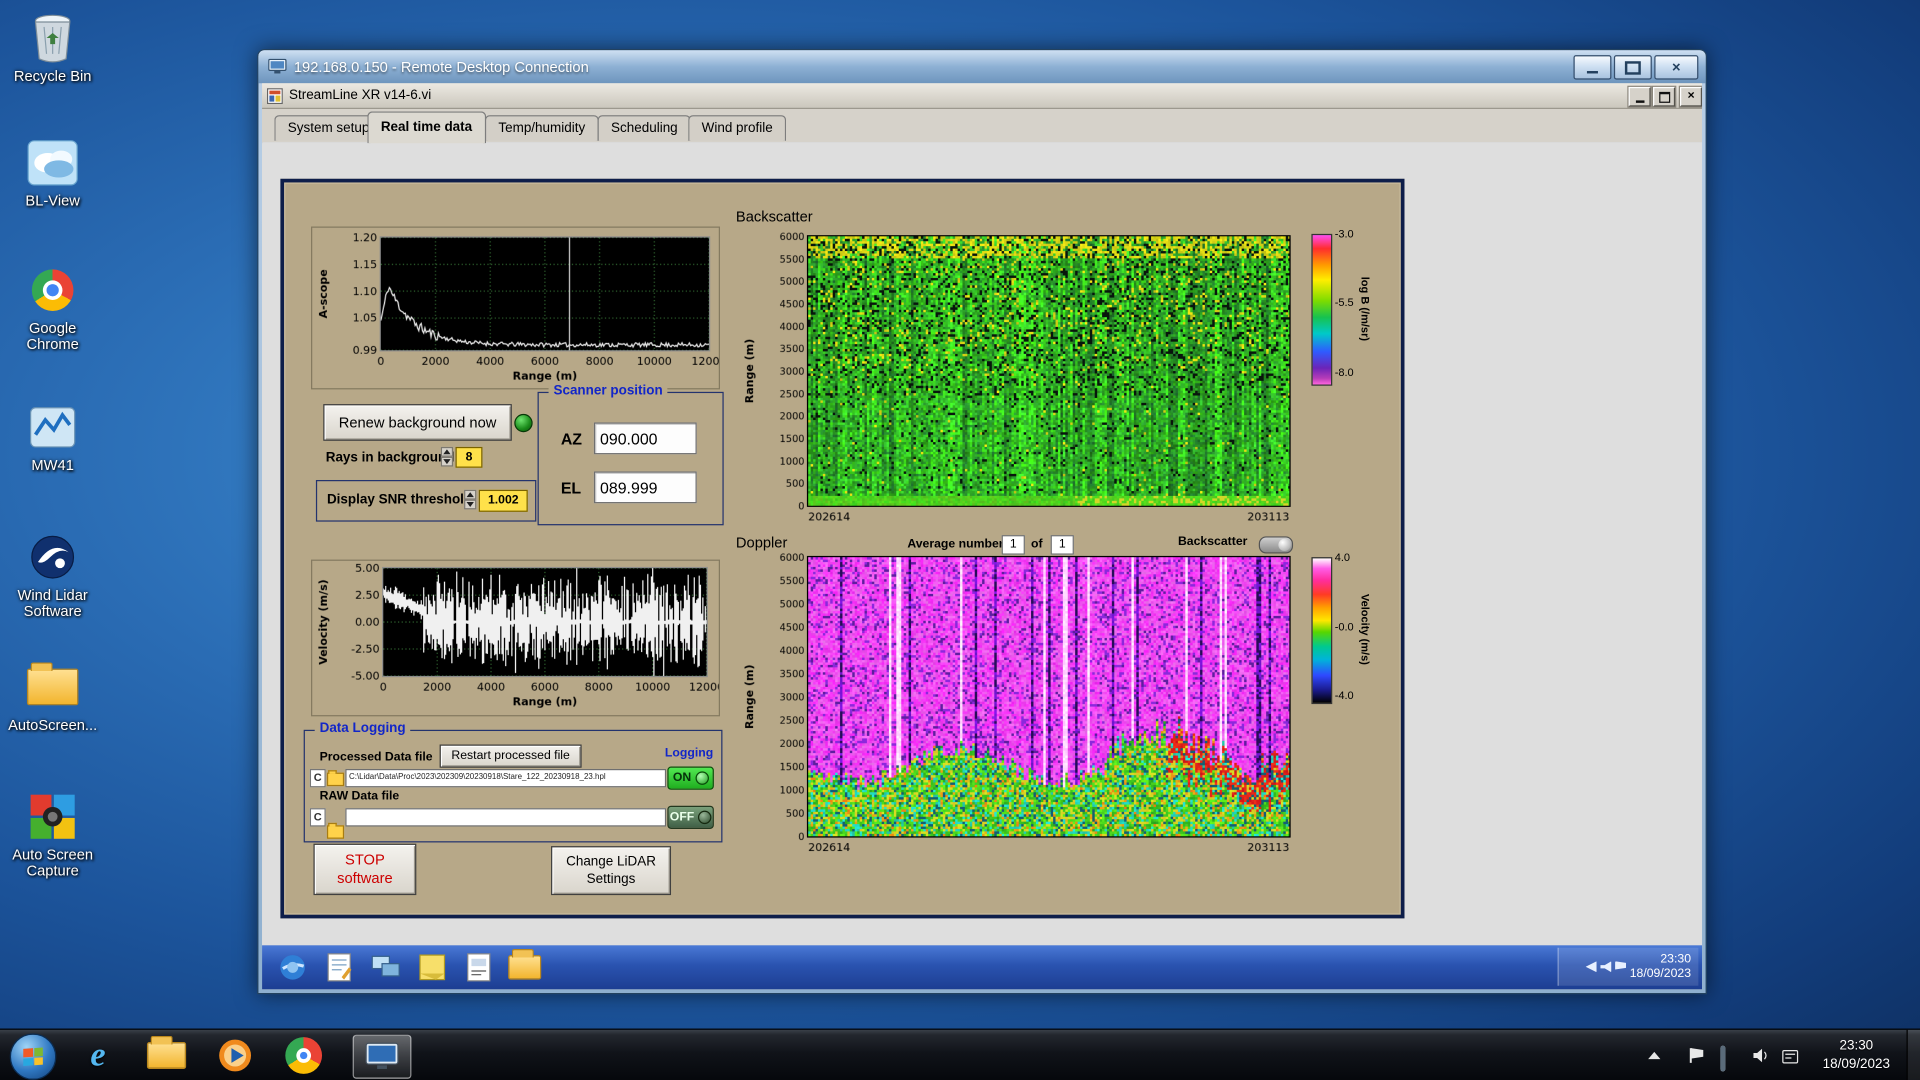 The height and width of the screenshot is (1080, 1920). I want to click on chrome-icon, so click(52, 290).